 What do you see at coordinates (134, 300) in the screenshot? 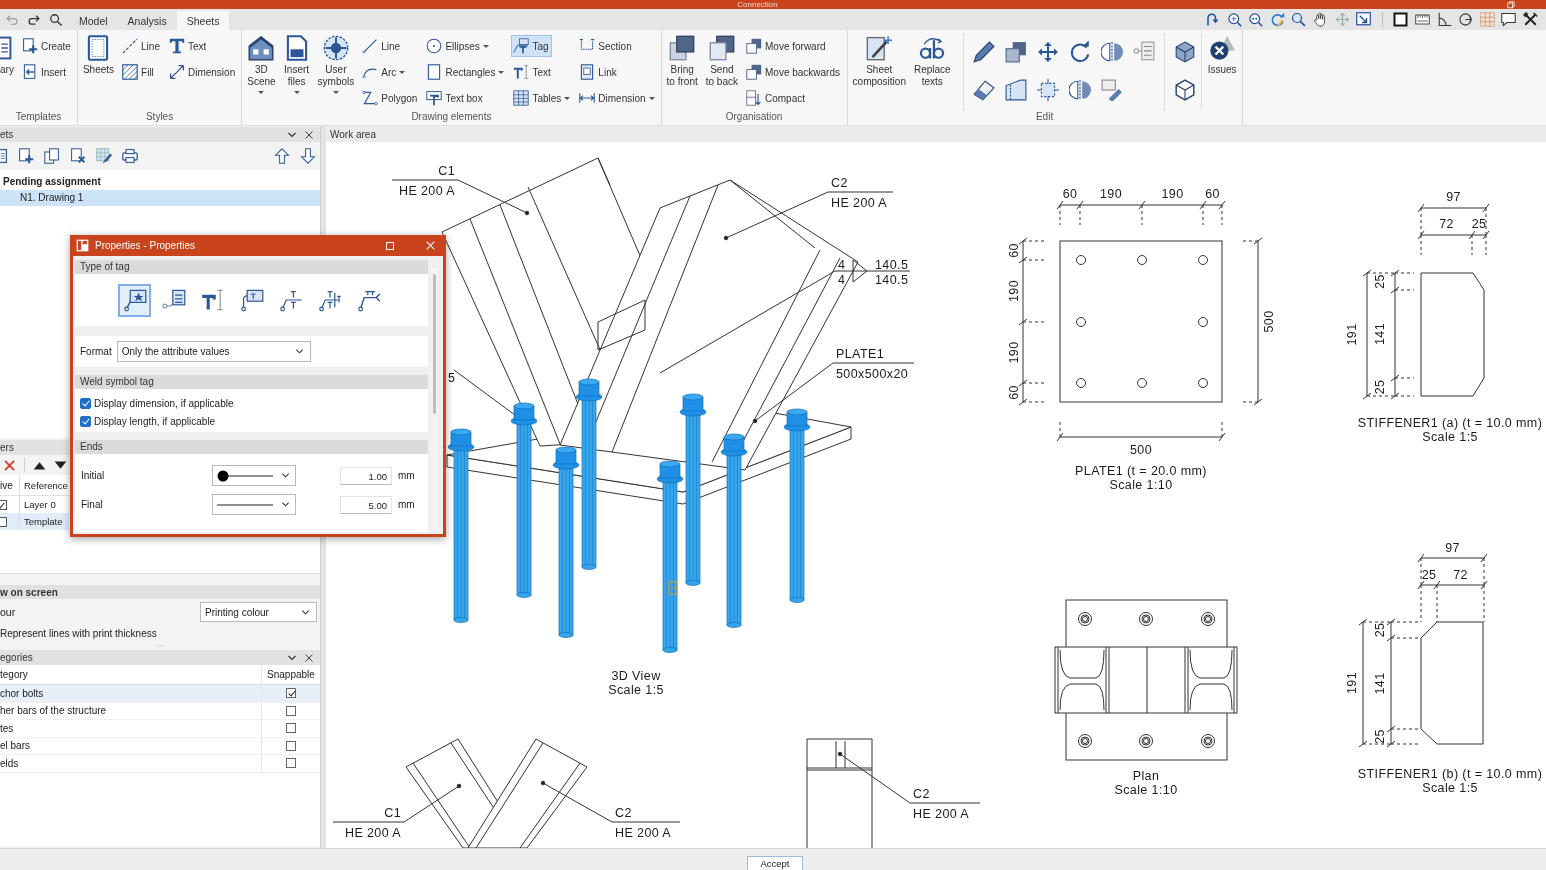
I see `tag-type-button` at bounding box center [134, 300].